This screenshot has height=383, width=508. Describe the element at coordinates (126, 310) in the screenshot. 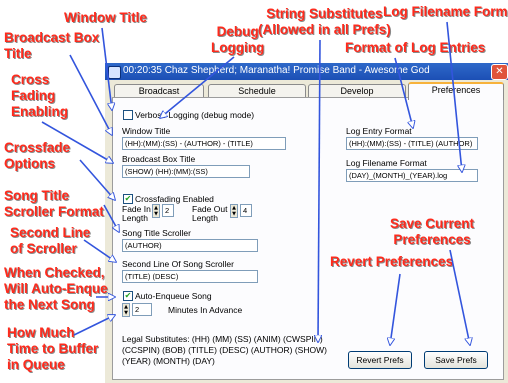

I see `minutes-spinner: ▲ ▼` at that location.